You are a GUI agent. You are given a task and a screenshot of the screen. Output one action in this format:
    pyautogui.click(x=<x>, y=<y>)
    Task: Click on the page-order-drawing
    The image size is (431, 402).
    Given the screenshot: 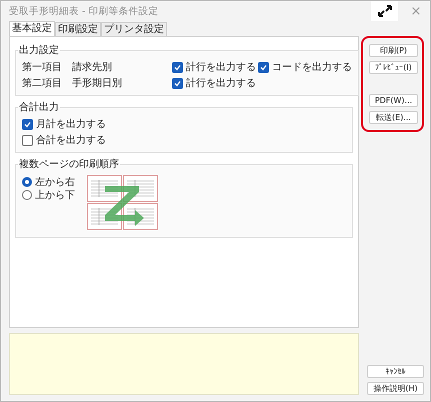 What is the action you would take?
    pyautogui.click(x=123, y=203)
    